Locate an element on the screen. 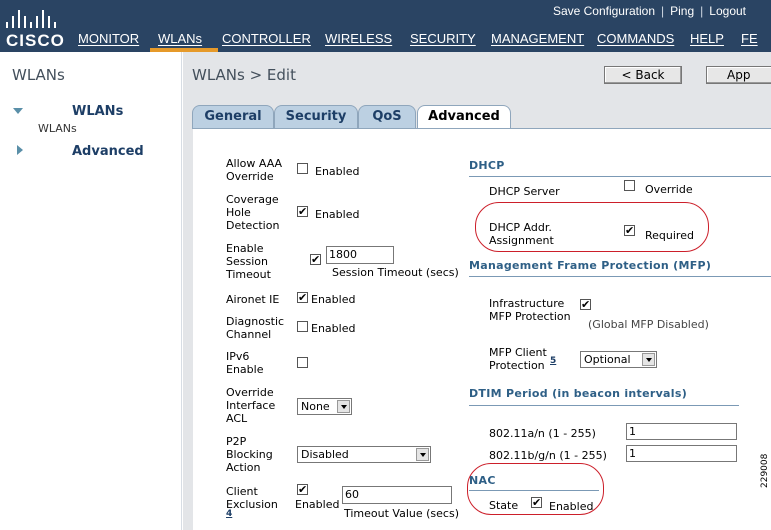 This screenshot has height=530, width=771. infrastructure-mfp-checkbox: ✔ is located at coordinates (585, 304).